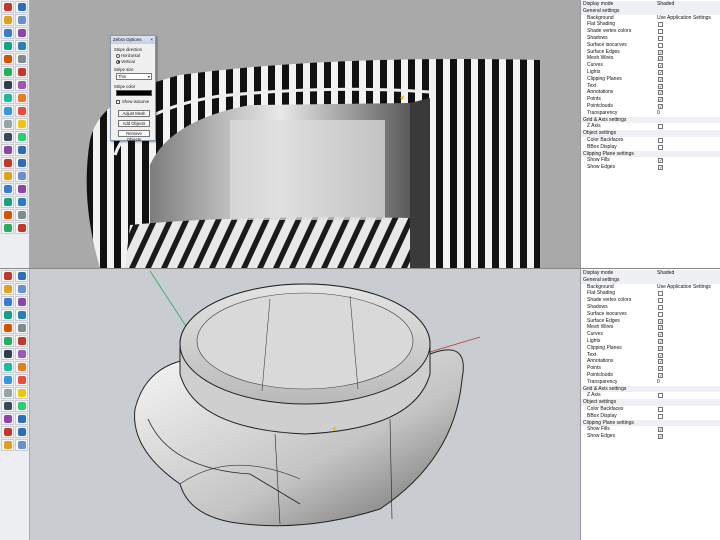 The image size is (720, 540). What do you see at coordinates (660, 430) in the screenshot?
I see `show-fills-checkbox: ✓` at bounding box center [660, 430].